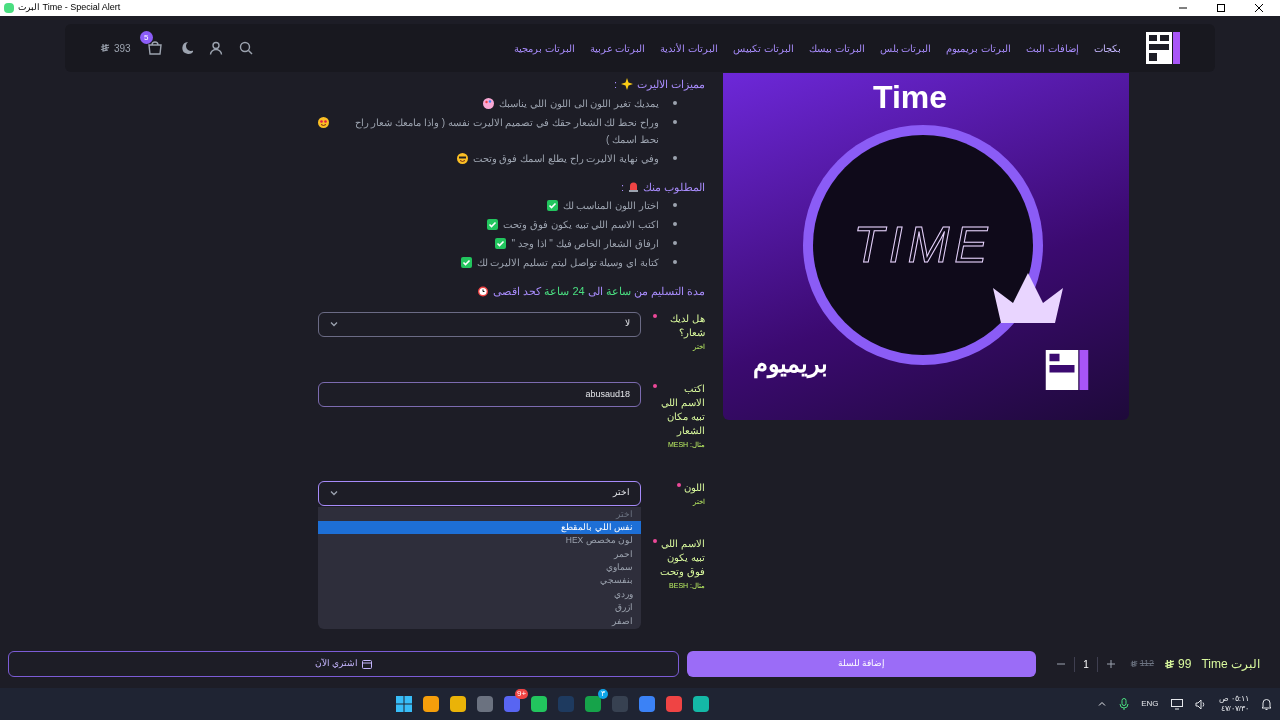  I want to click on field-label: الاسم اللي تبيه يكون فوق وتحت, so click(682, 558).